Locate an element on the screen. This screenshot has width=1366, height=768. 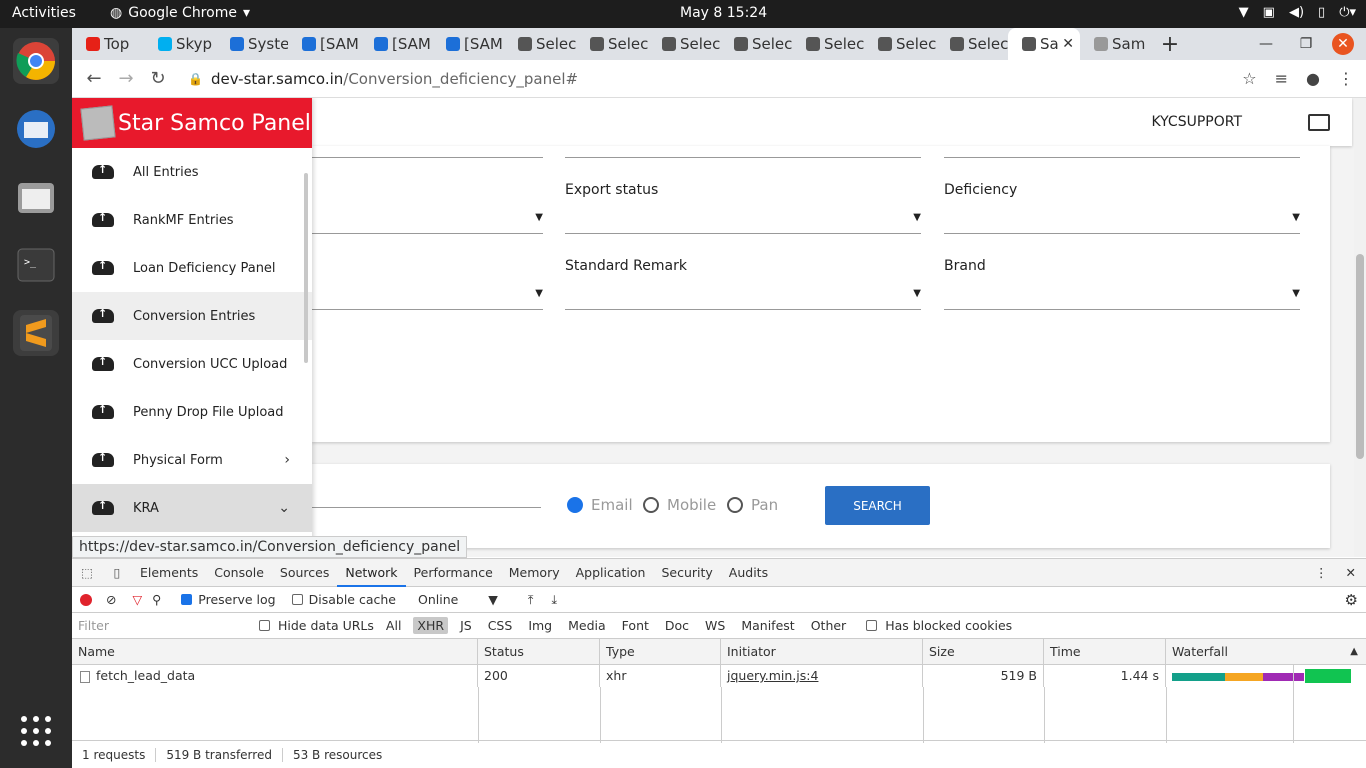
deficiency-select: ▼ is located at coordinates (1122, 222).